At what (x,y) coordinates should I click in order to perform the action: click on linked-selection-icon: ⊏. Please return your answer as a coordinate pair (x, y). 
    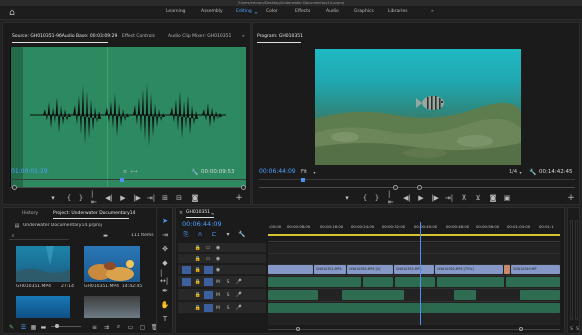
    Looking at the image, I should click on (214, 234).